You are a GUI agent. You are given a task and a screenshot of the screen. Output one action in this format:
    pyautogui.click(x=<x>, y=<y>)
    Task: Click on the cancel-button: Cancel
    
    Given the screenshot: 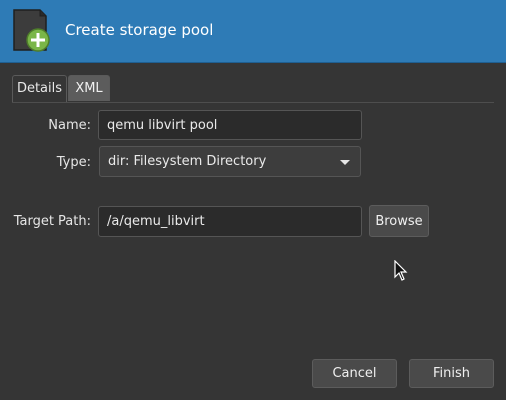 What is the action you would take?
    pyautogui.click(x=354, y=373)
    